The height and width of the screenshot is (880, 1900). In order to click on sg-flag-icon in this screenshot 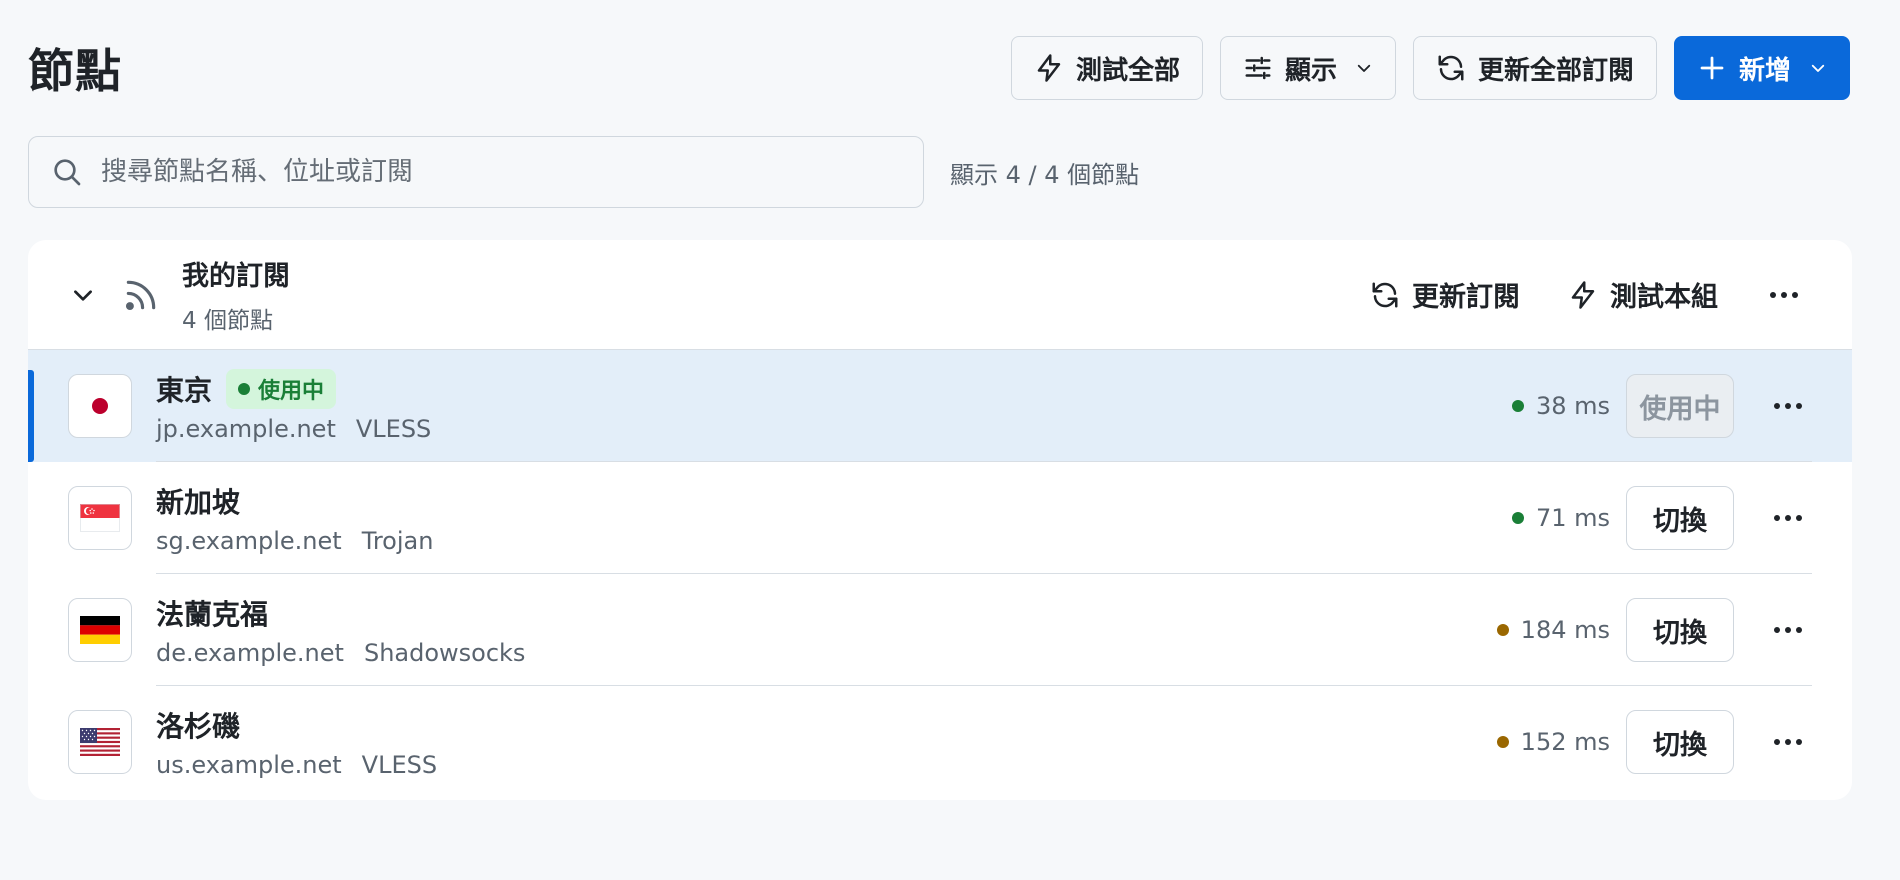, I will do `click(100, 518)`.